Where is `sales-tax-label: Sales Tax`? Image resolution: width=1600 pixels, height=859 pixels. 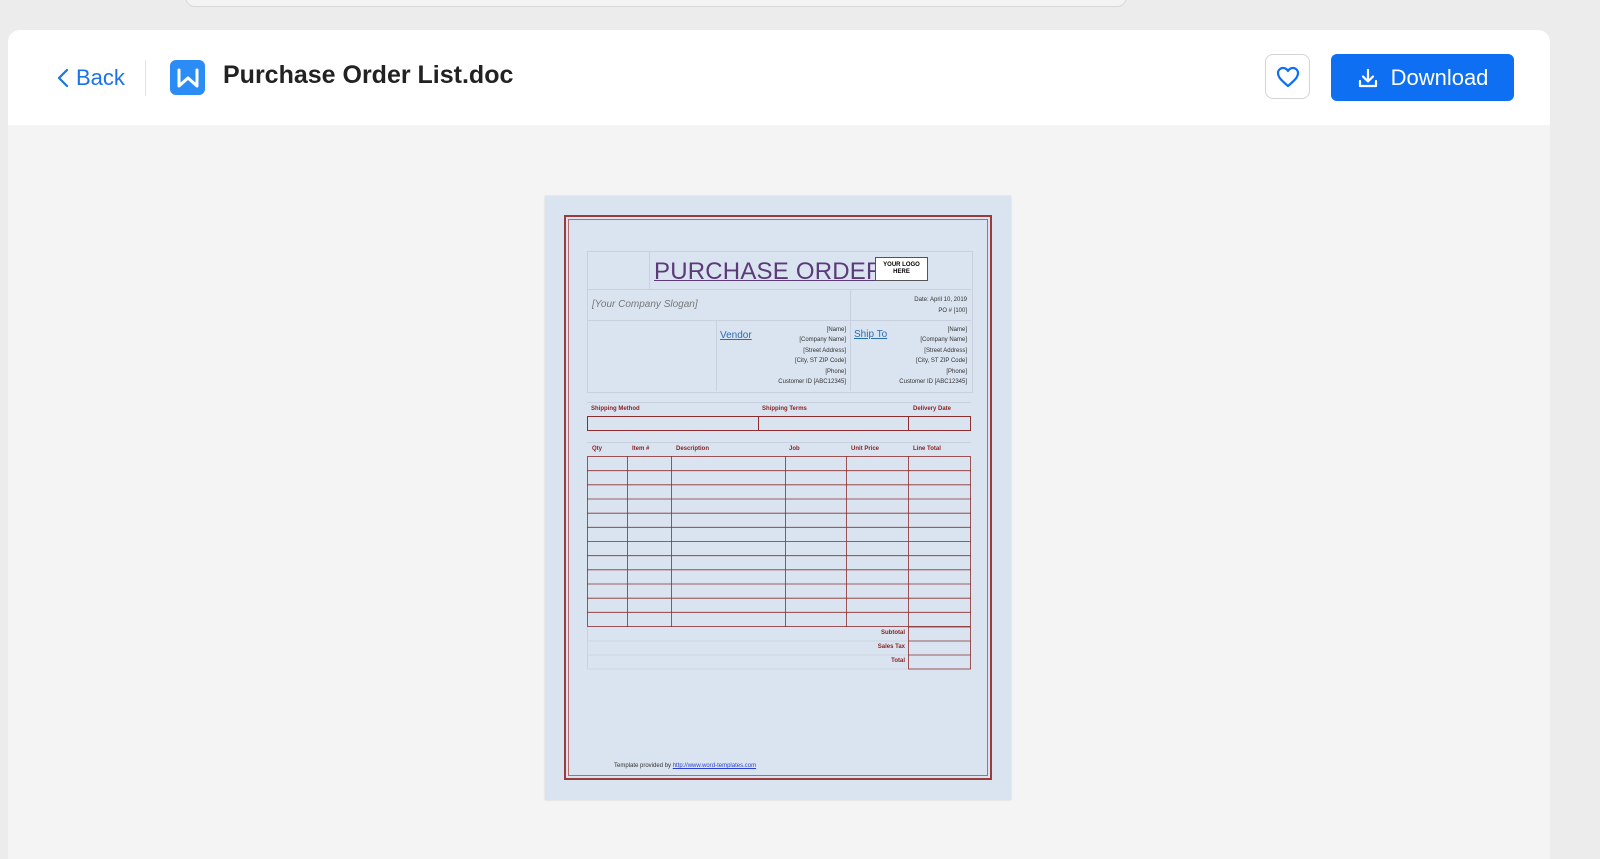
sales-tax-label: Sales Tax is located at coordinates (891, 647).